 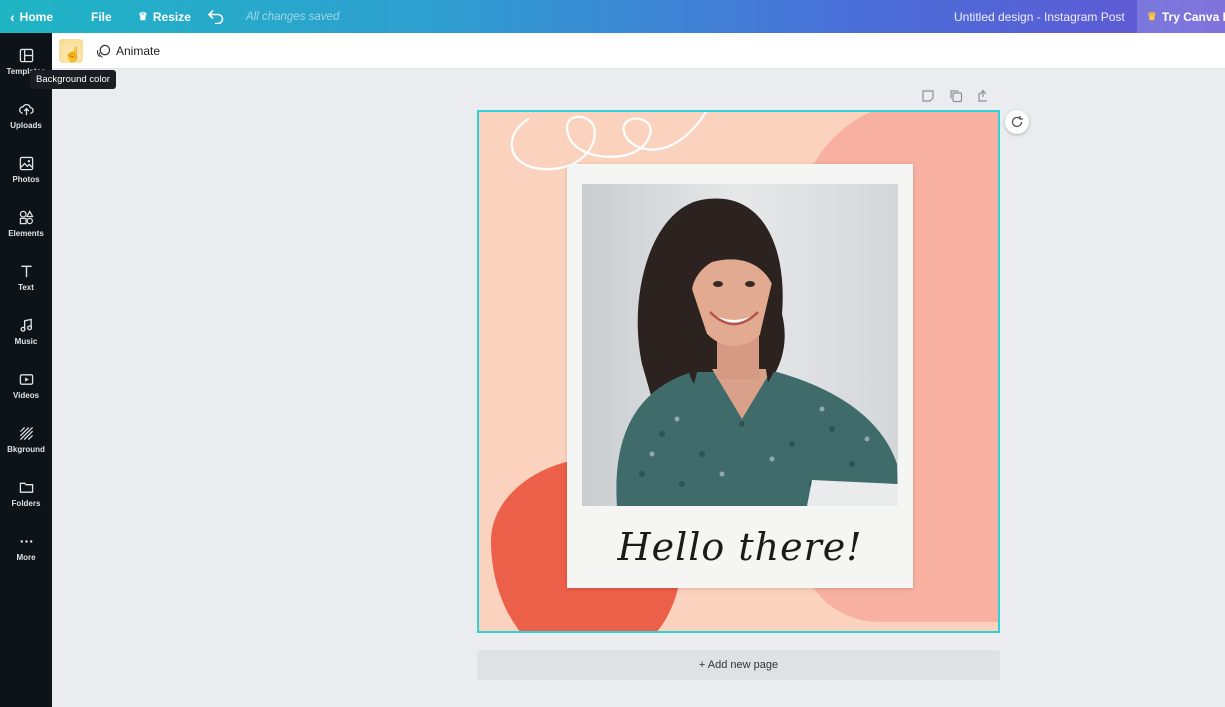 What do you see at coordinates (1193, 16) in the screenshot?
I see `try-pro-label: Try Canva Pro` at bounding box center [1193, 16].